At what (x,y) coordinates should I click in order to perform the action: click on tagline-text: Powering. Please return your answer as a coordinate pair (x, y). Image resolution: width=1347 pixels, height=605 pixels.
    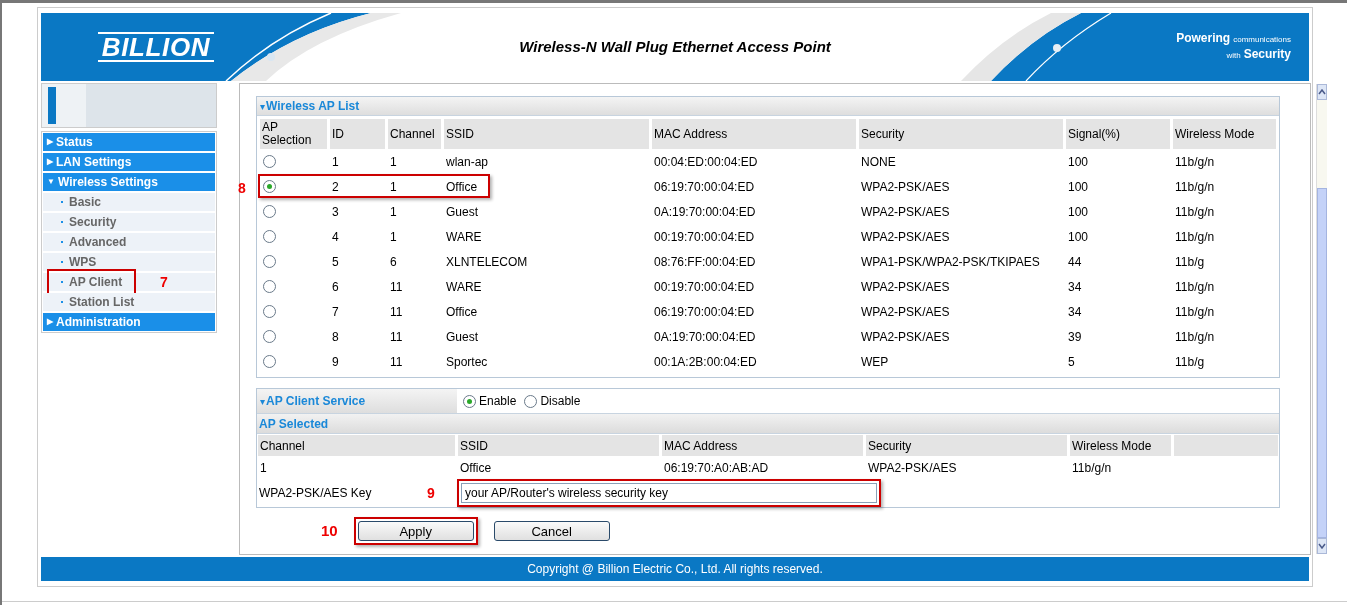
    Looking at the image, I should click on (1203, 38).